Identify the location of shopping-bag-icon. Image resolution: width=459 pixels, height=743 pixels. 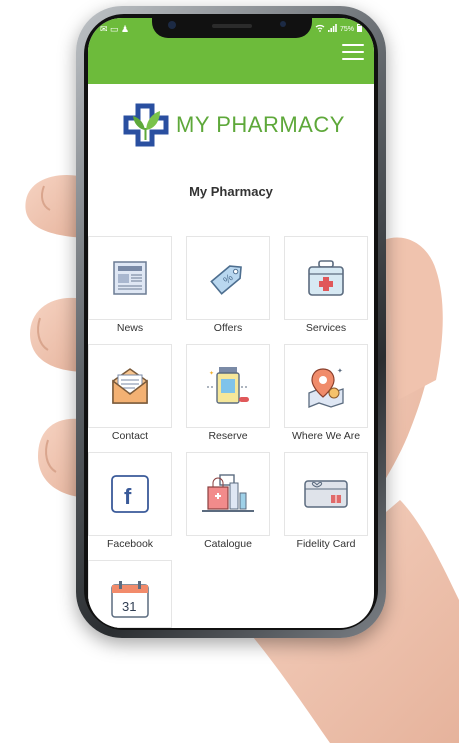
(228, 493).